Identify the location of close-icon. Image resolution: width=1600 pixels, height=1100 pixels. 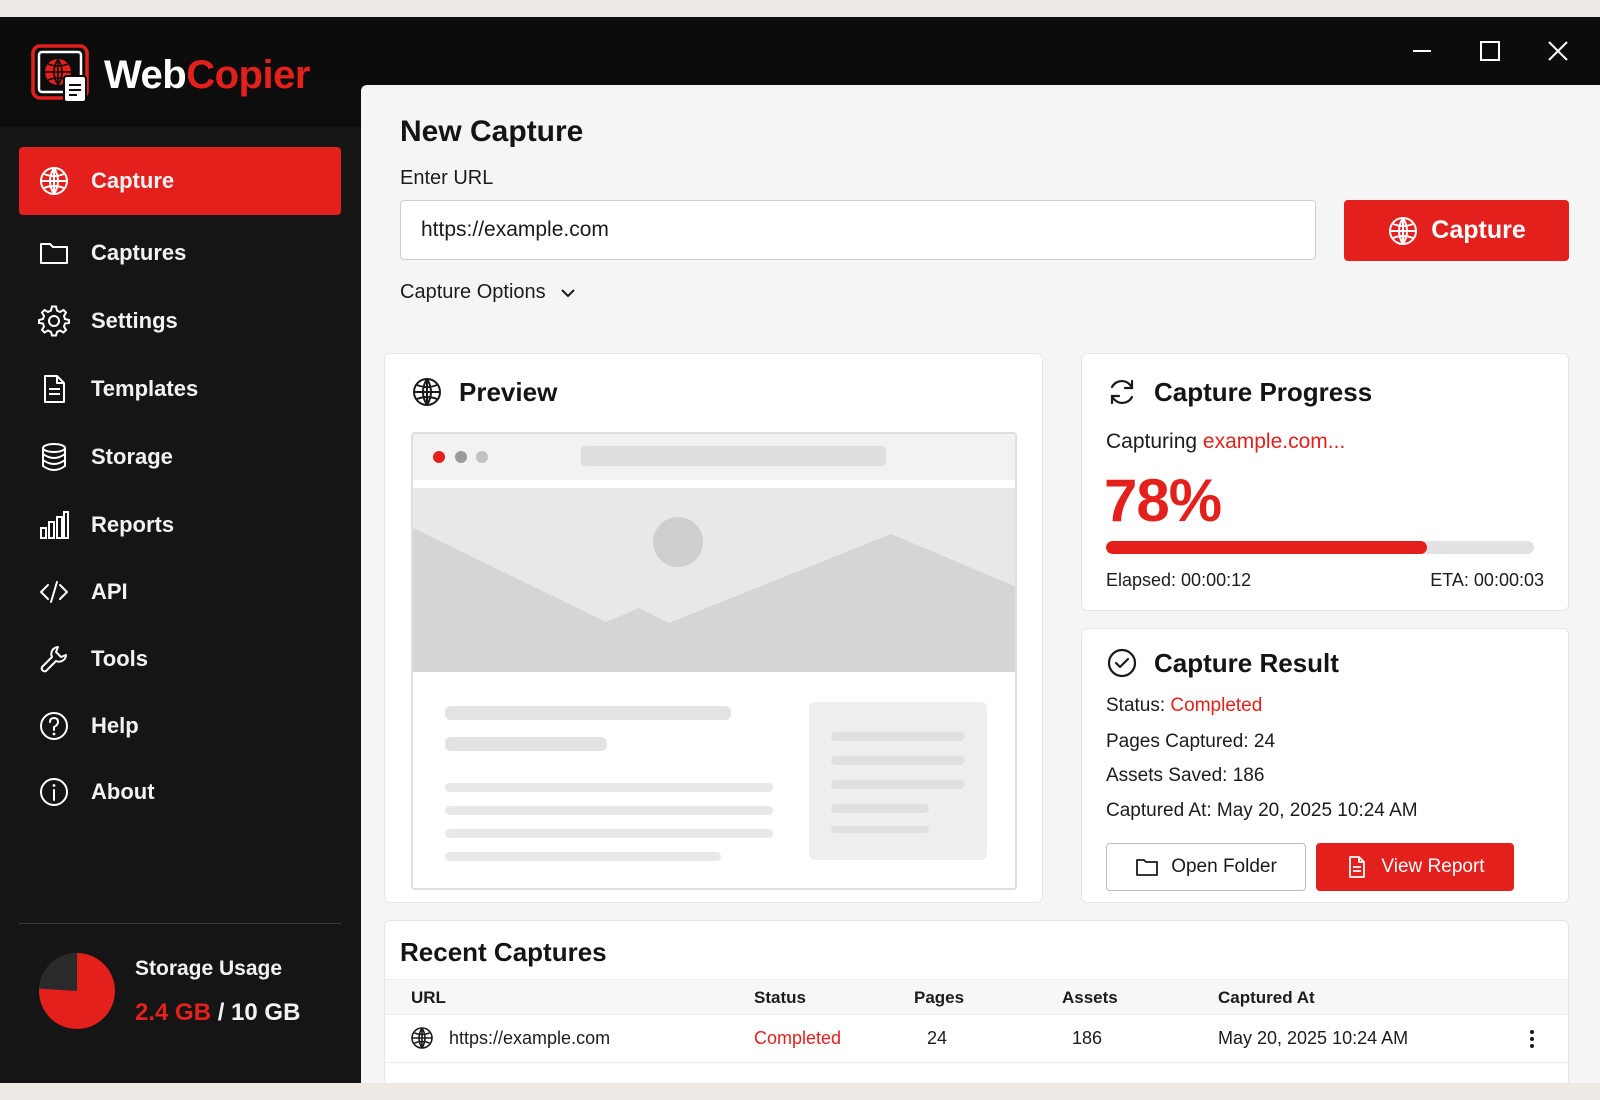
(1558, 51).